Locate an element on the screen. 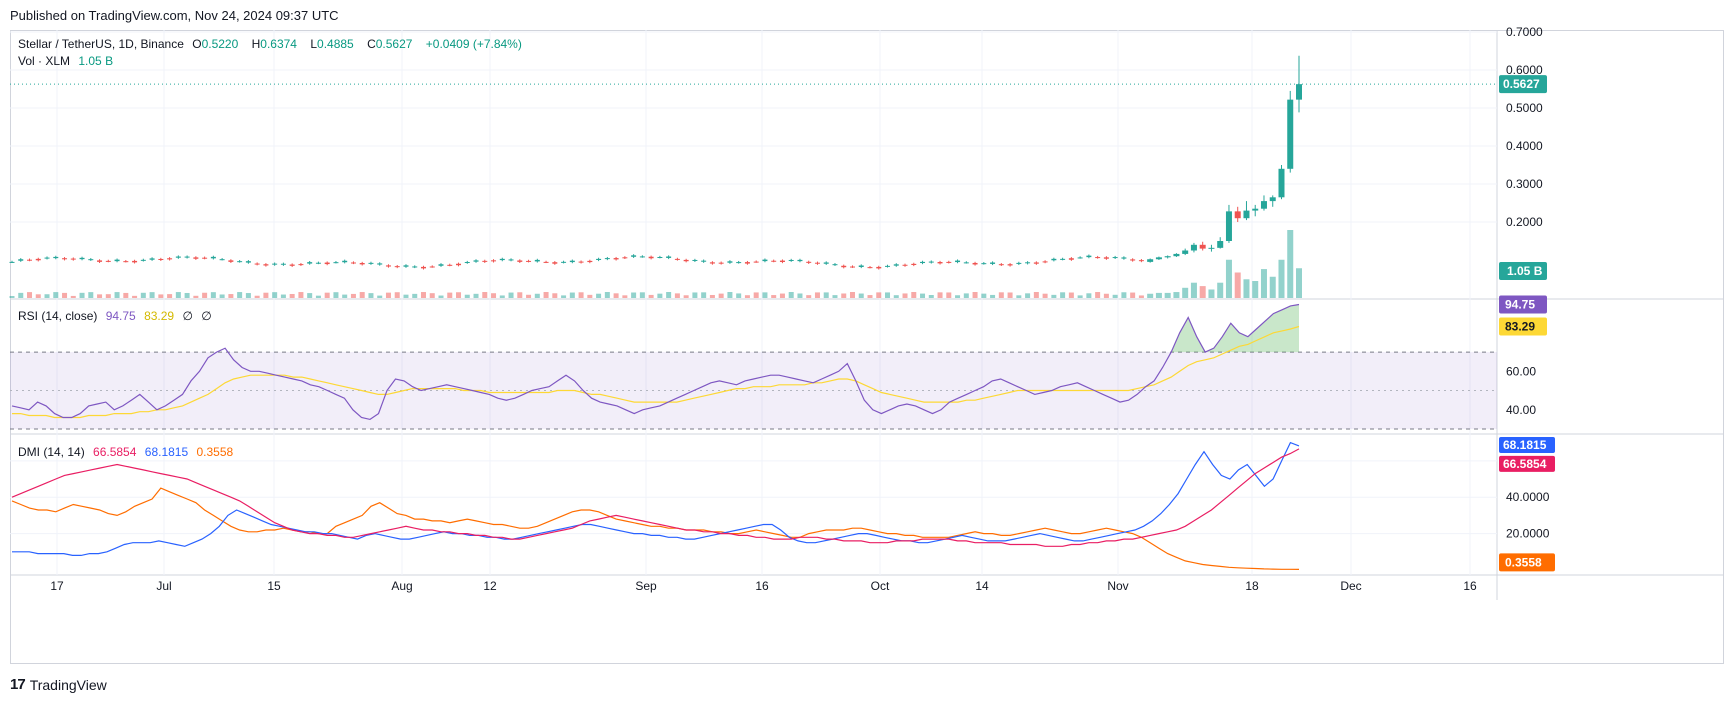  price-tick-label: 0.4000 is located at coordinates (1524, 146).